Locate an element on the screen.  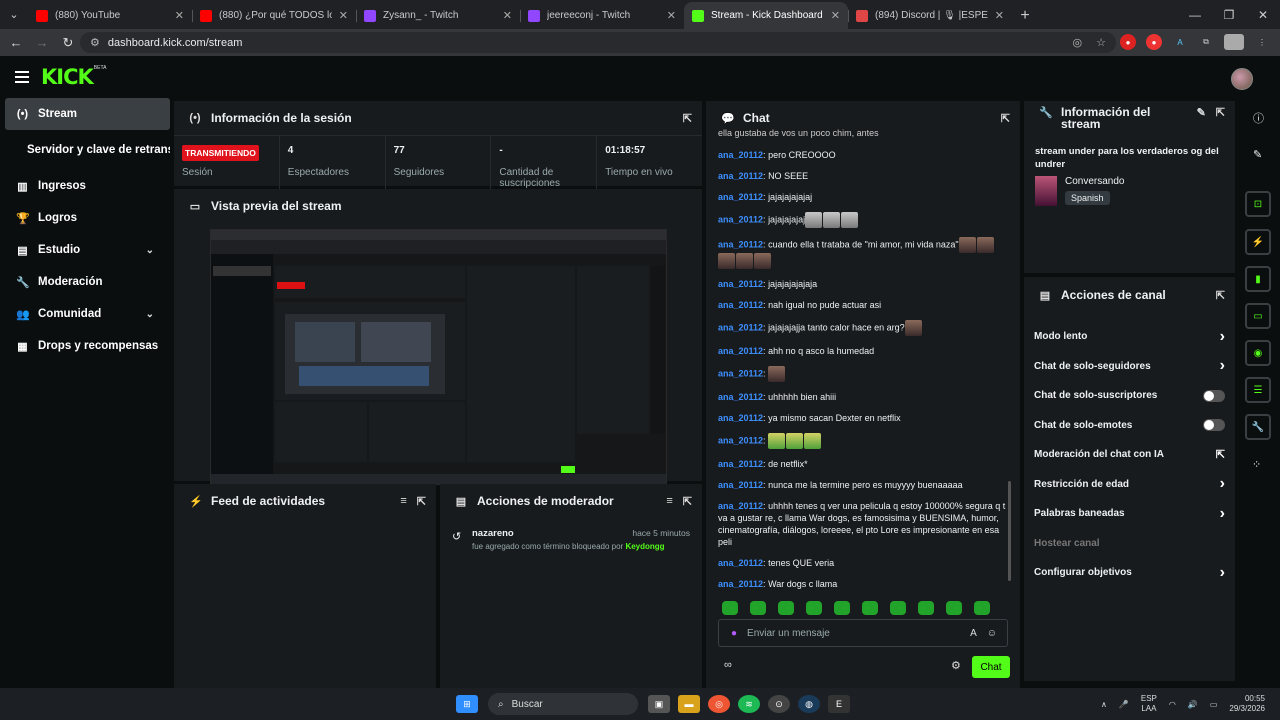
dots-icon: ⁘ is located at coordinates (1256, 464).